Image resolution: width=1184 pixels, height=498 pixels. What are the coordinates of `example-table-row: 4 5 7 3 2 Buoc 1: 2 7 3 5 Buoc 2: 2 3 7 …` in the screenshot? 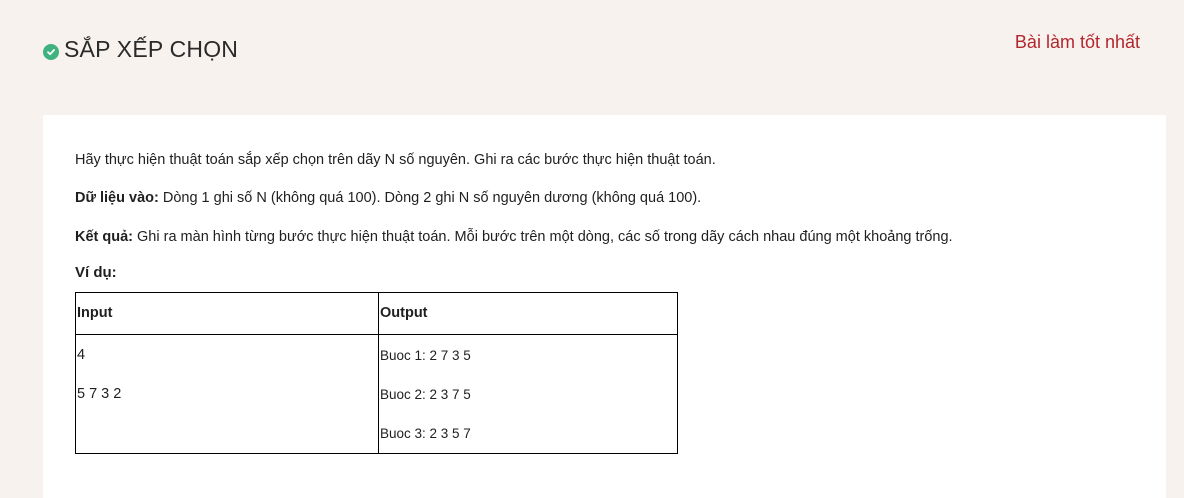 It's located at (376, 394).